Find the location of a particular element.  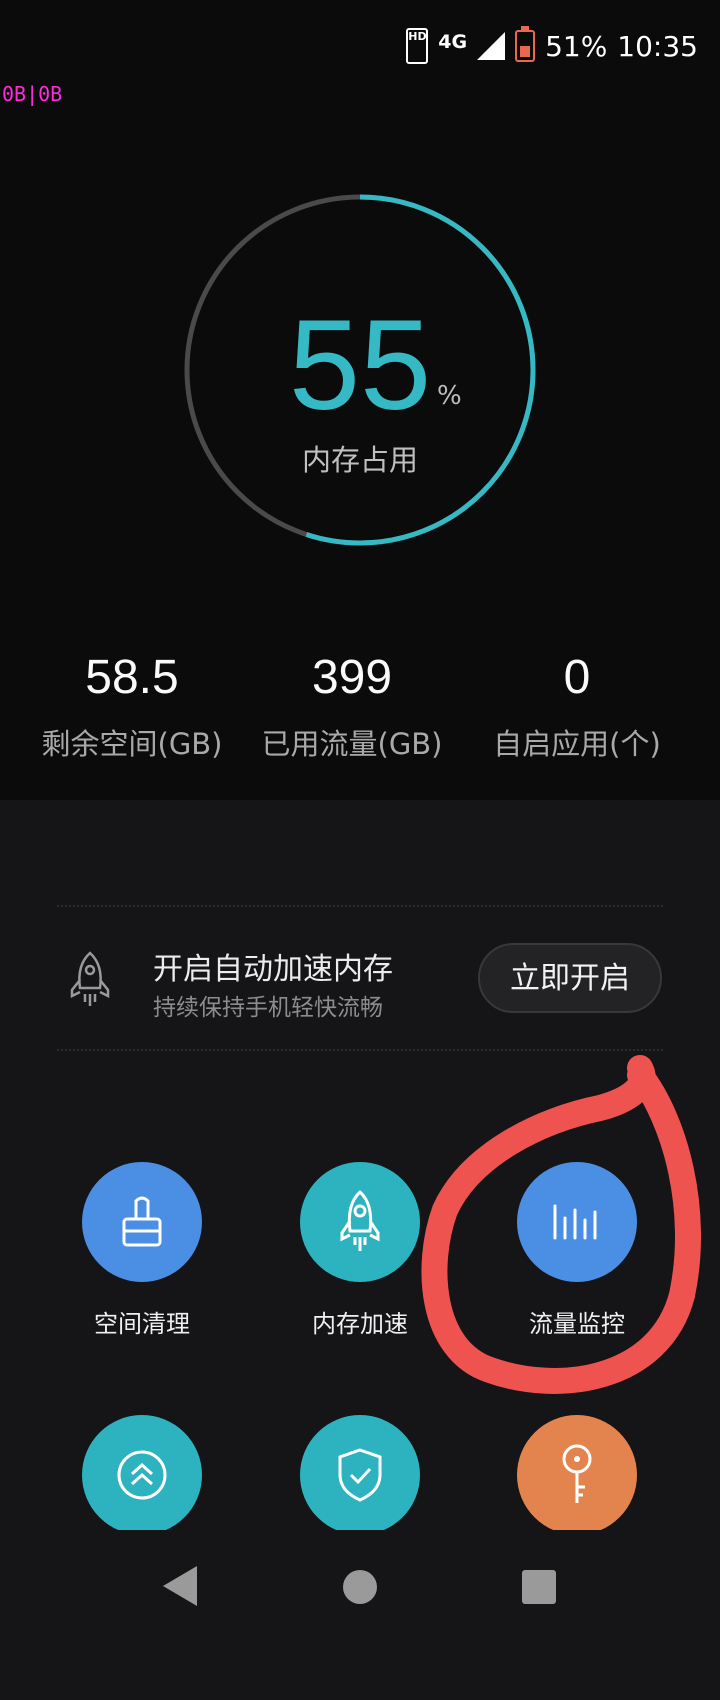

memory-usage-value: 55 is located at coordinates (360, 365).